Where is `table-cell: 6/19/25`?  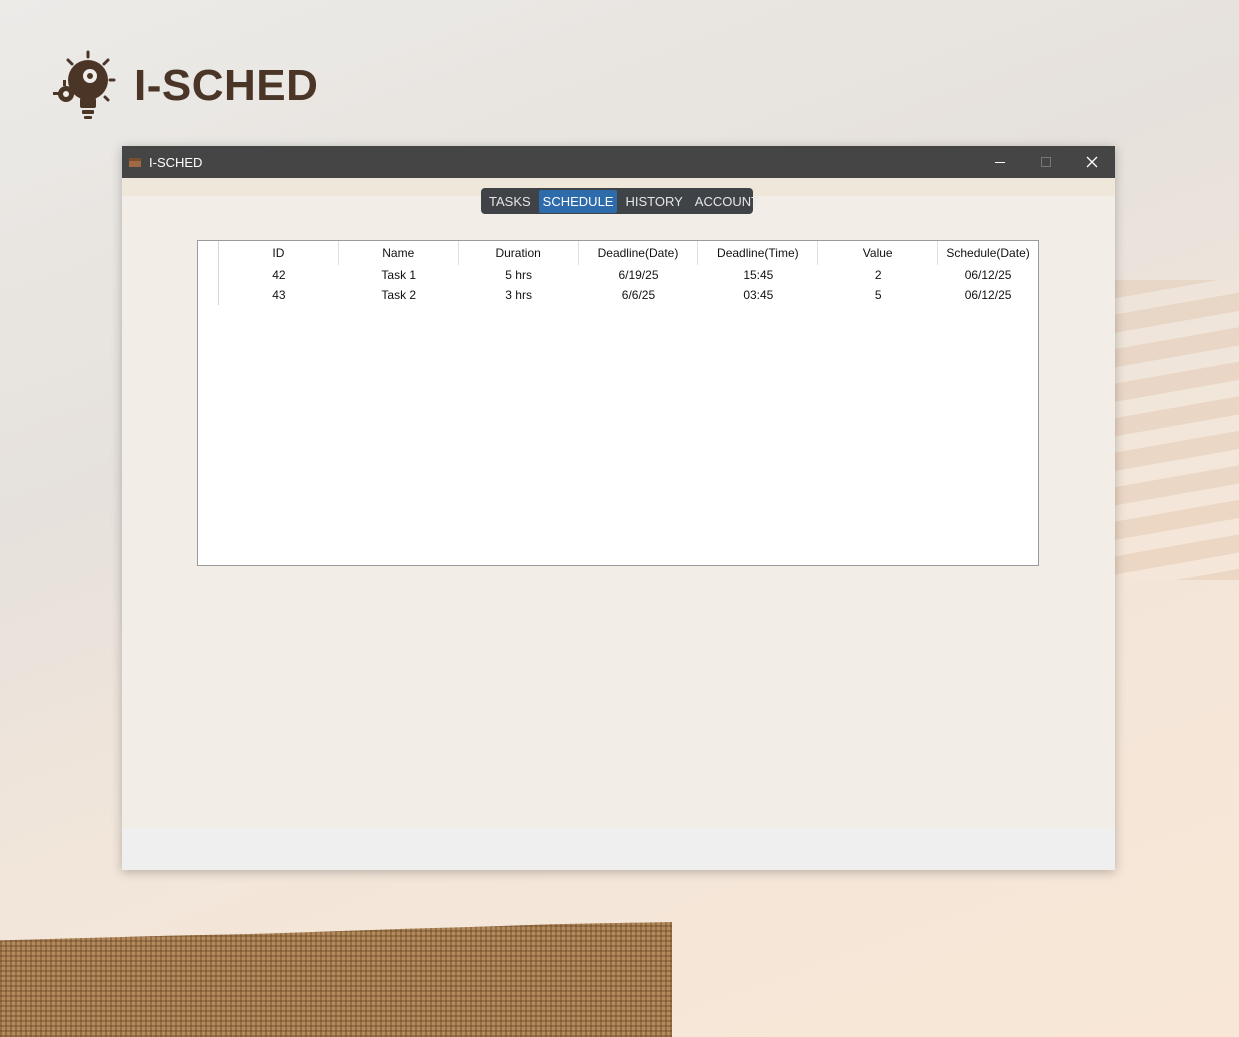
table-cell: 6/19/25 is located at coordinates (638, 275).